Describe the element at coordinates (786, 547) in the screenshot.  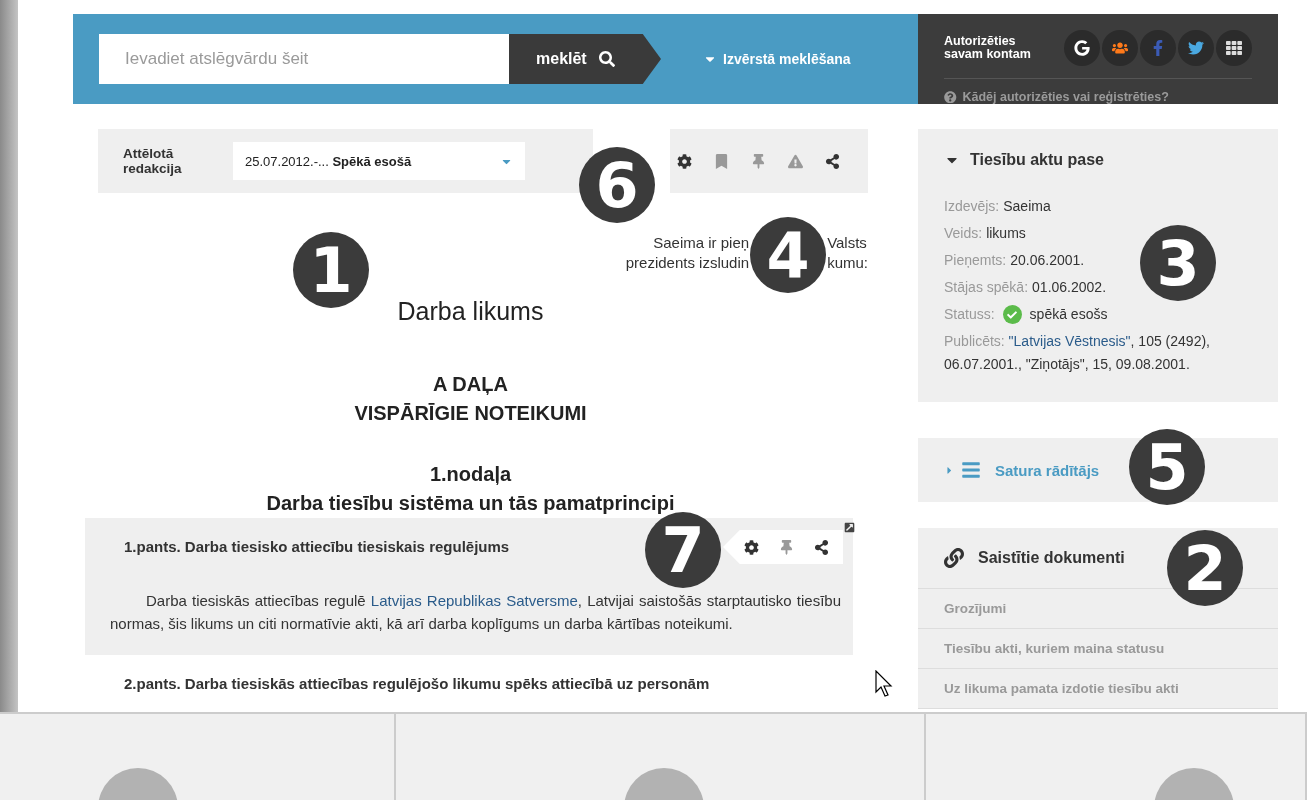
I see `pin-button` at that location.